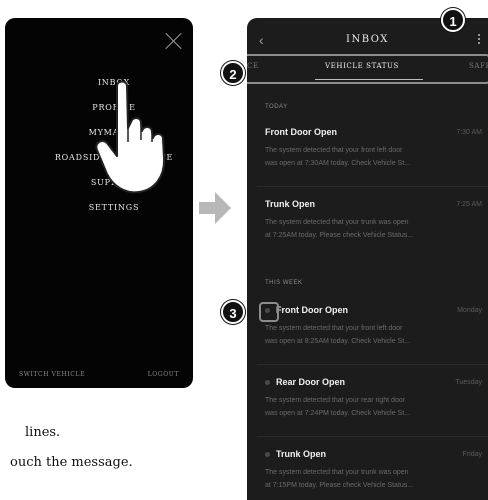 This screenshot has height=500, width=488. Describe the element at coordinates (311, 382) in the screenshot. I see `message-title: Rear Door Open` at that location.